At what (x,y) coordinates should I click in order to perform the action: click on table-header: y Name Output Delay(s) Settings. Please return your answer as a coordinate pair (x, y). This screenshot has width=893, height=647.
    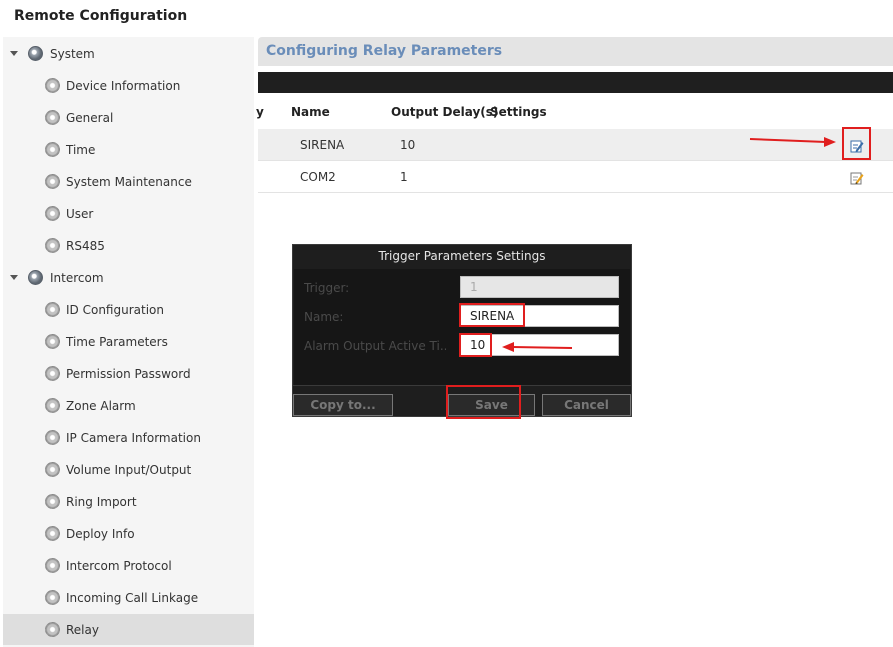
    Looking at the image, I should click on (574, 112).